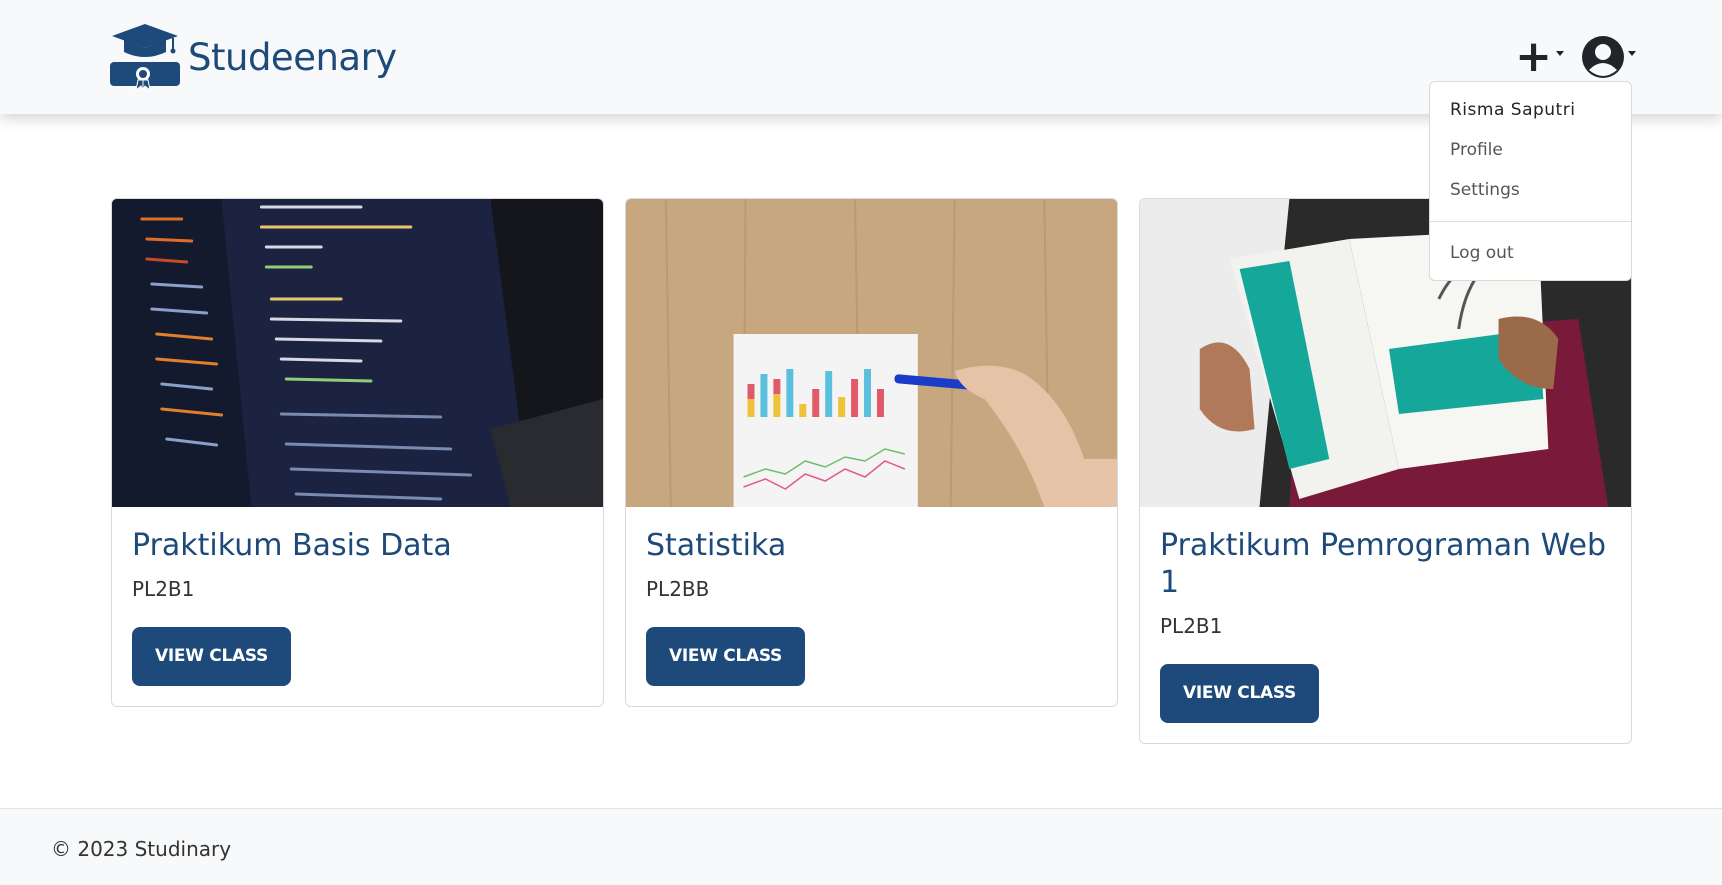 Image resolution: width=1722 pixels, height=885 pixels. What do you see at coordinates (1530, 221) in the screenshot?
I see `menu-divider` at bounding box center [1530, 221].